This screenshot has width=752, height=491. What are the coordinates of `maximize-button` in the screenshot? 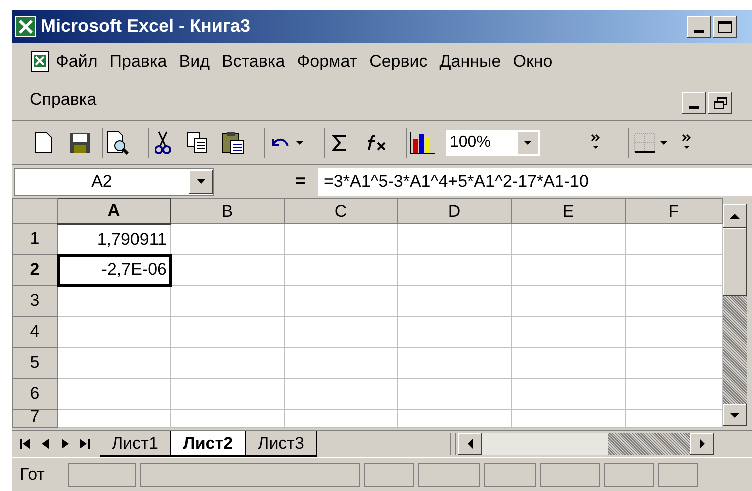 It's located at (725, 27).